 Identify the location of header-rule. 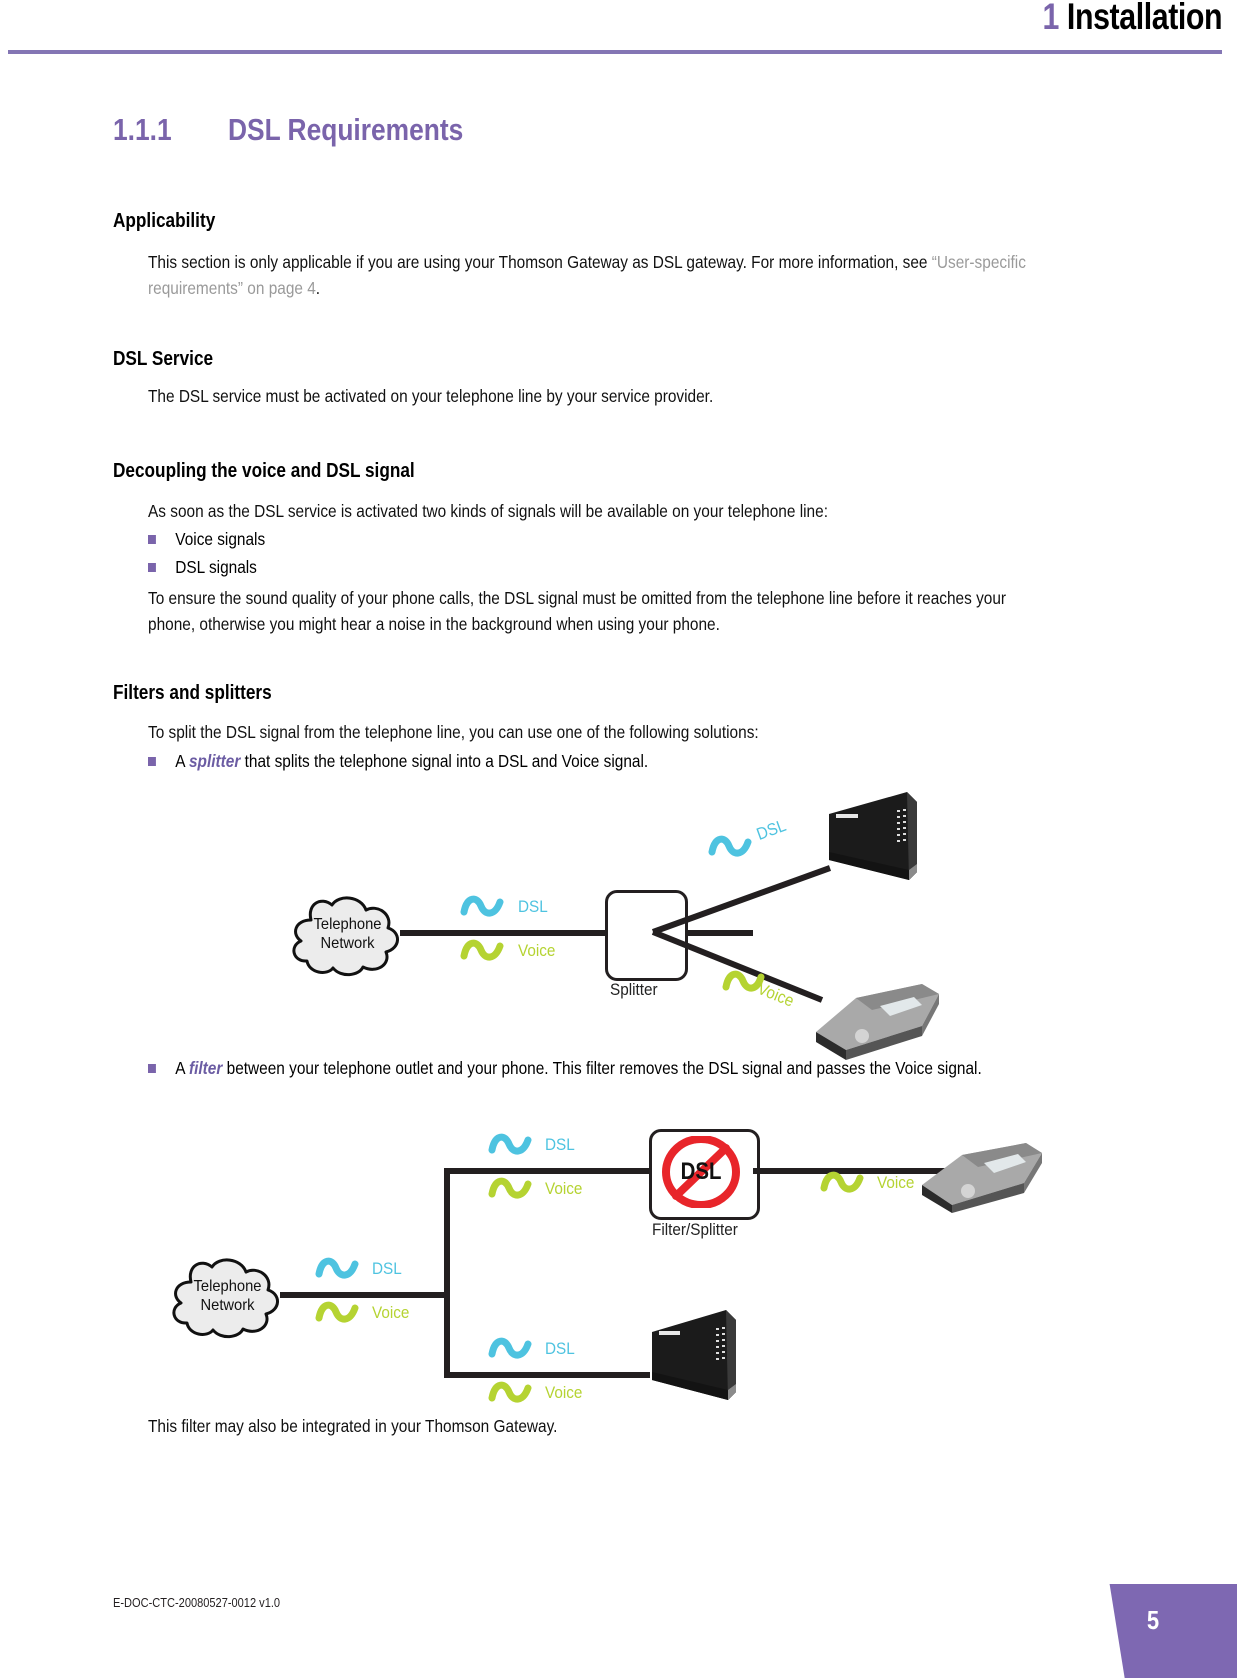
(615, 52).